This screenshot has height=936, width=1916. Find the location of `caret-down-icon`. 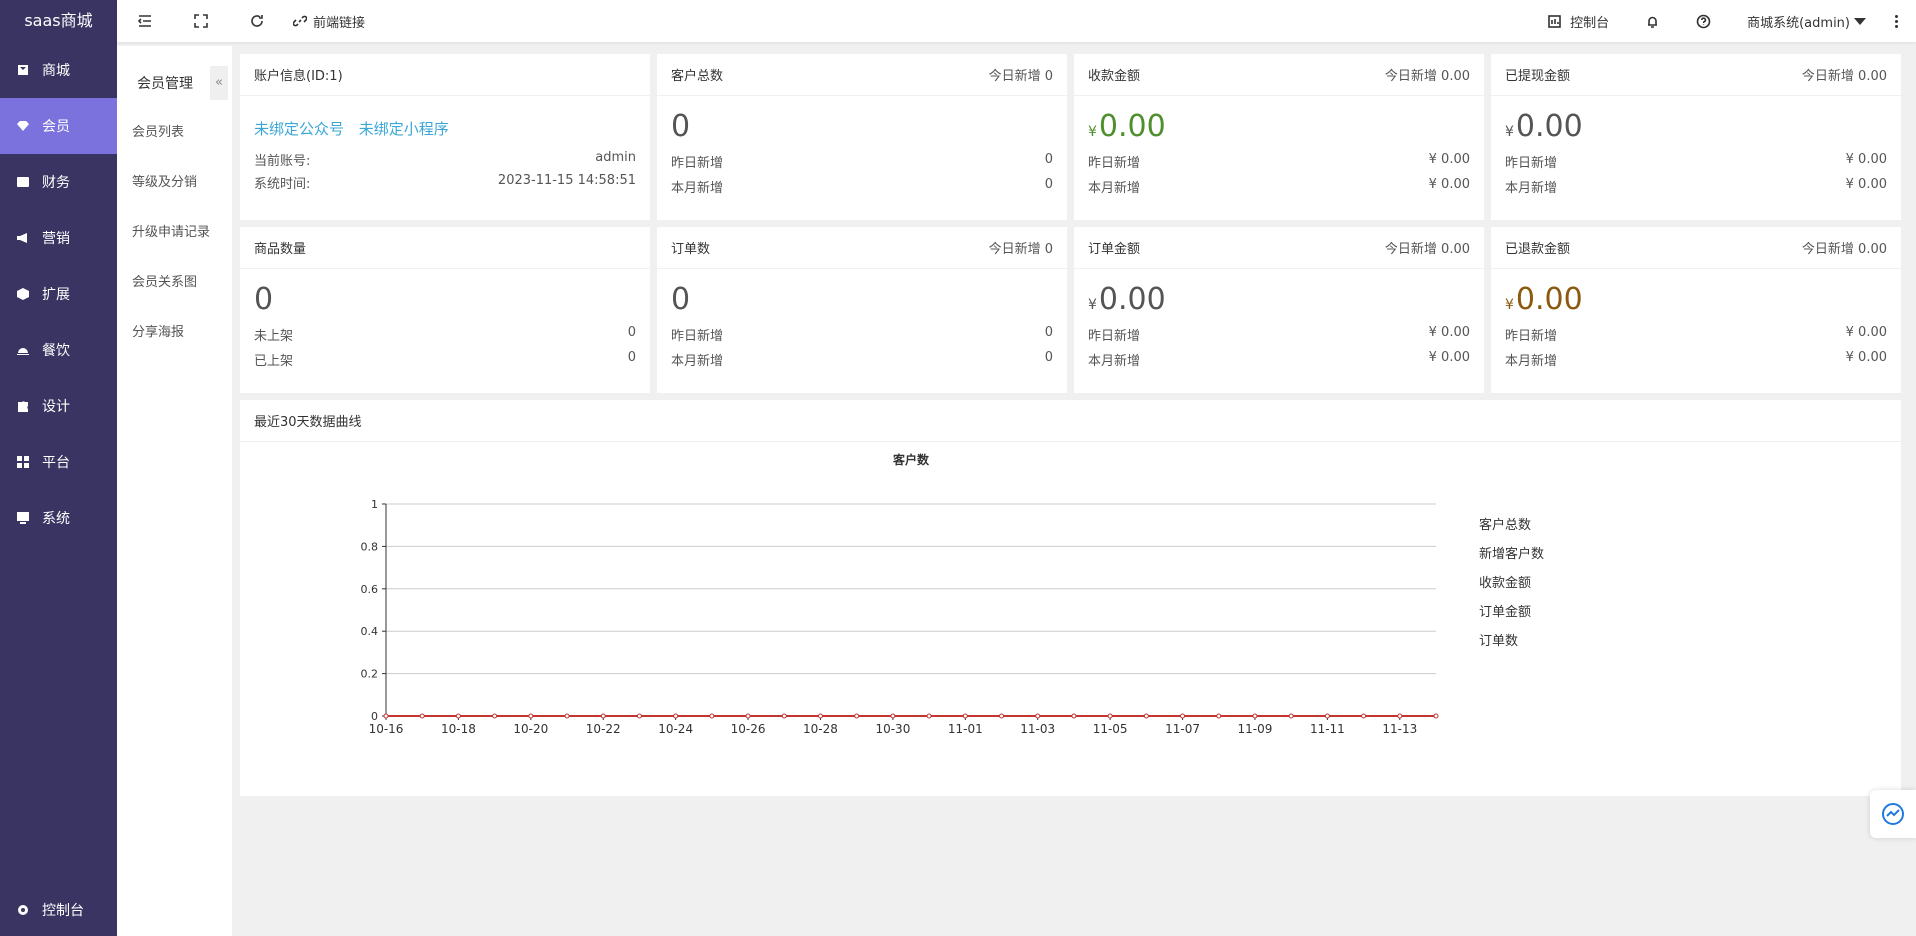

caret-down-icon is located at coordinates (1860, 21).